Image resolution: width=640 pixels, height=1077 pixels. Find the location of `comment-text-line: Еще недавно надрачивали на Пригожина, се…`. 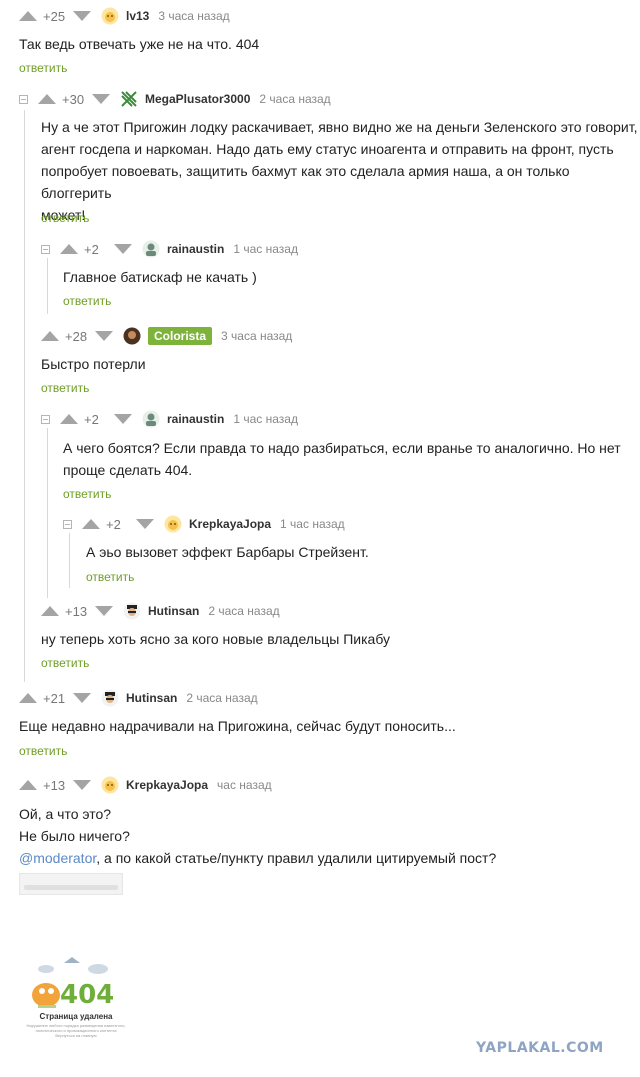

comment-text-line: Еще недавно надрачивали на Пригожина, се… is located at coordinates (237, 726).